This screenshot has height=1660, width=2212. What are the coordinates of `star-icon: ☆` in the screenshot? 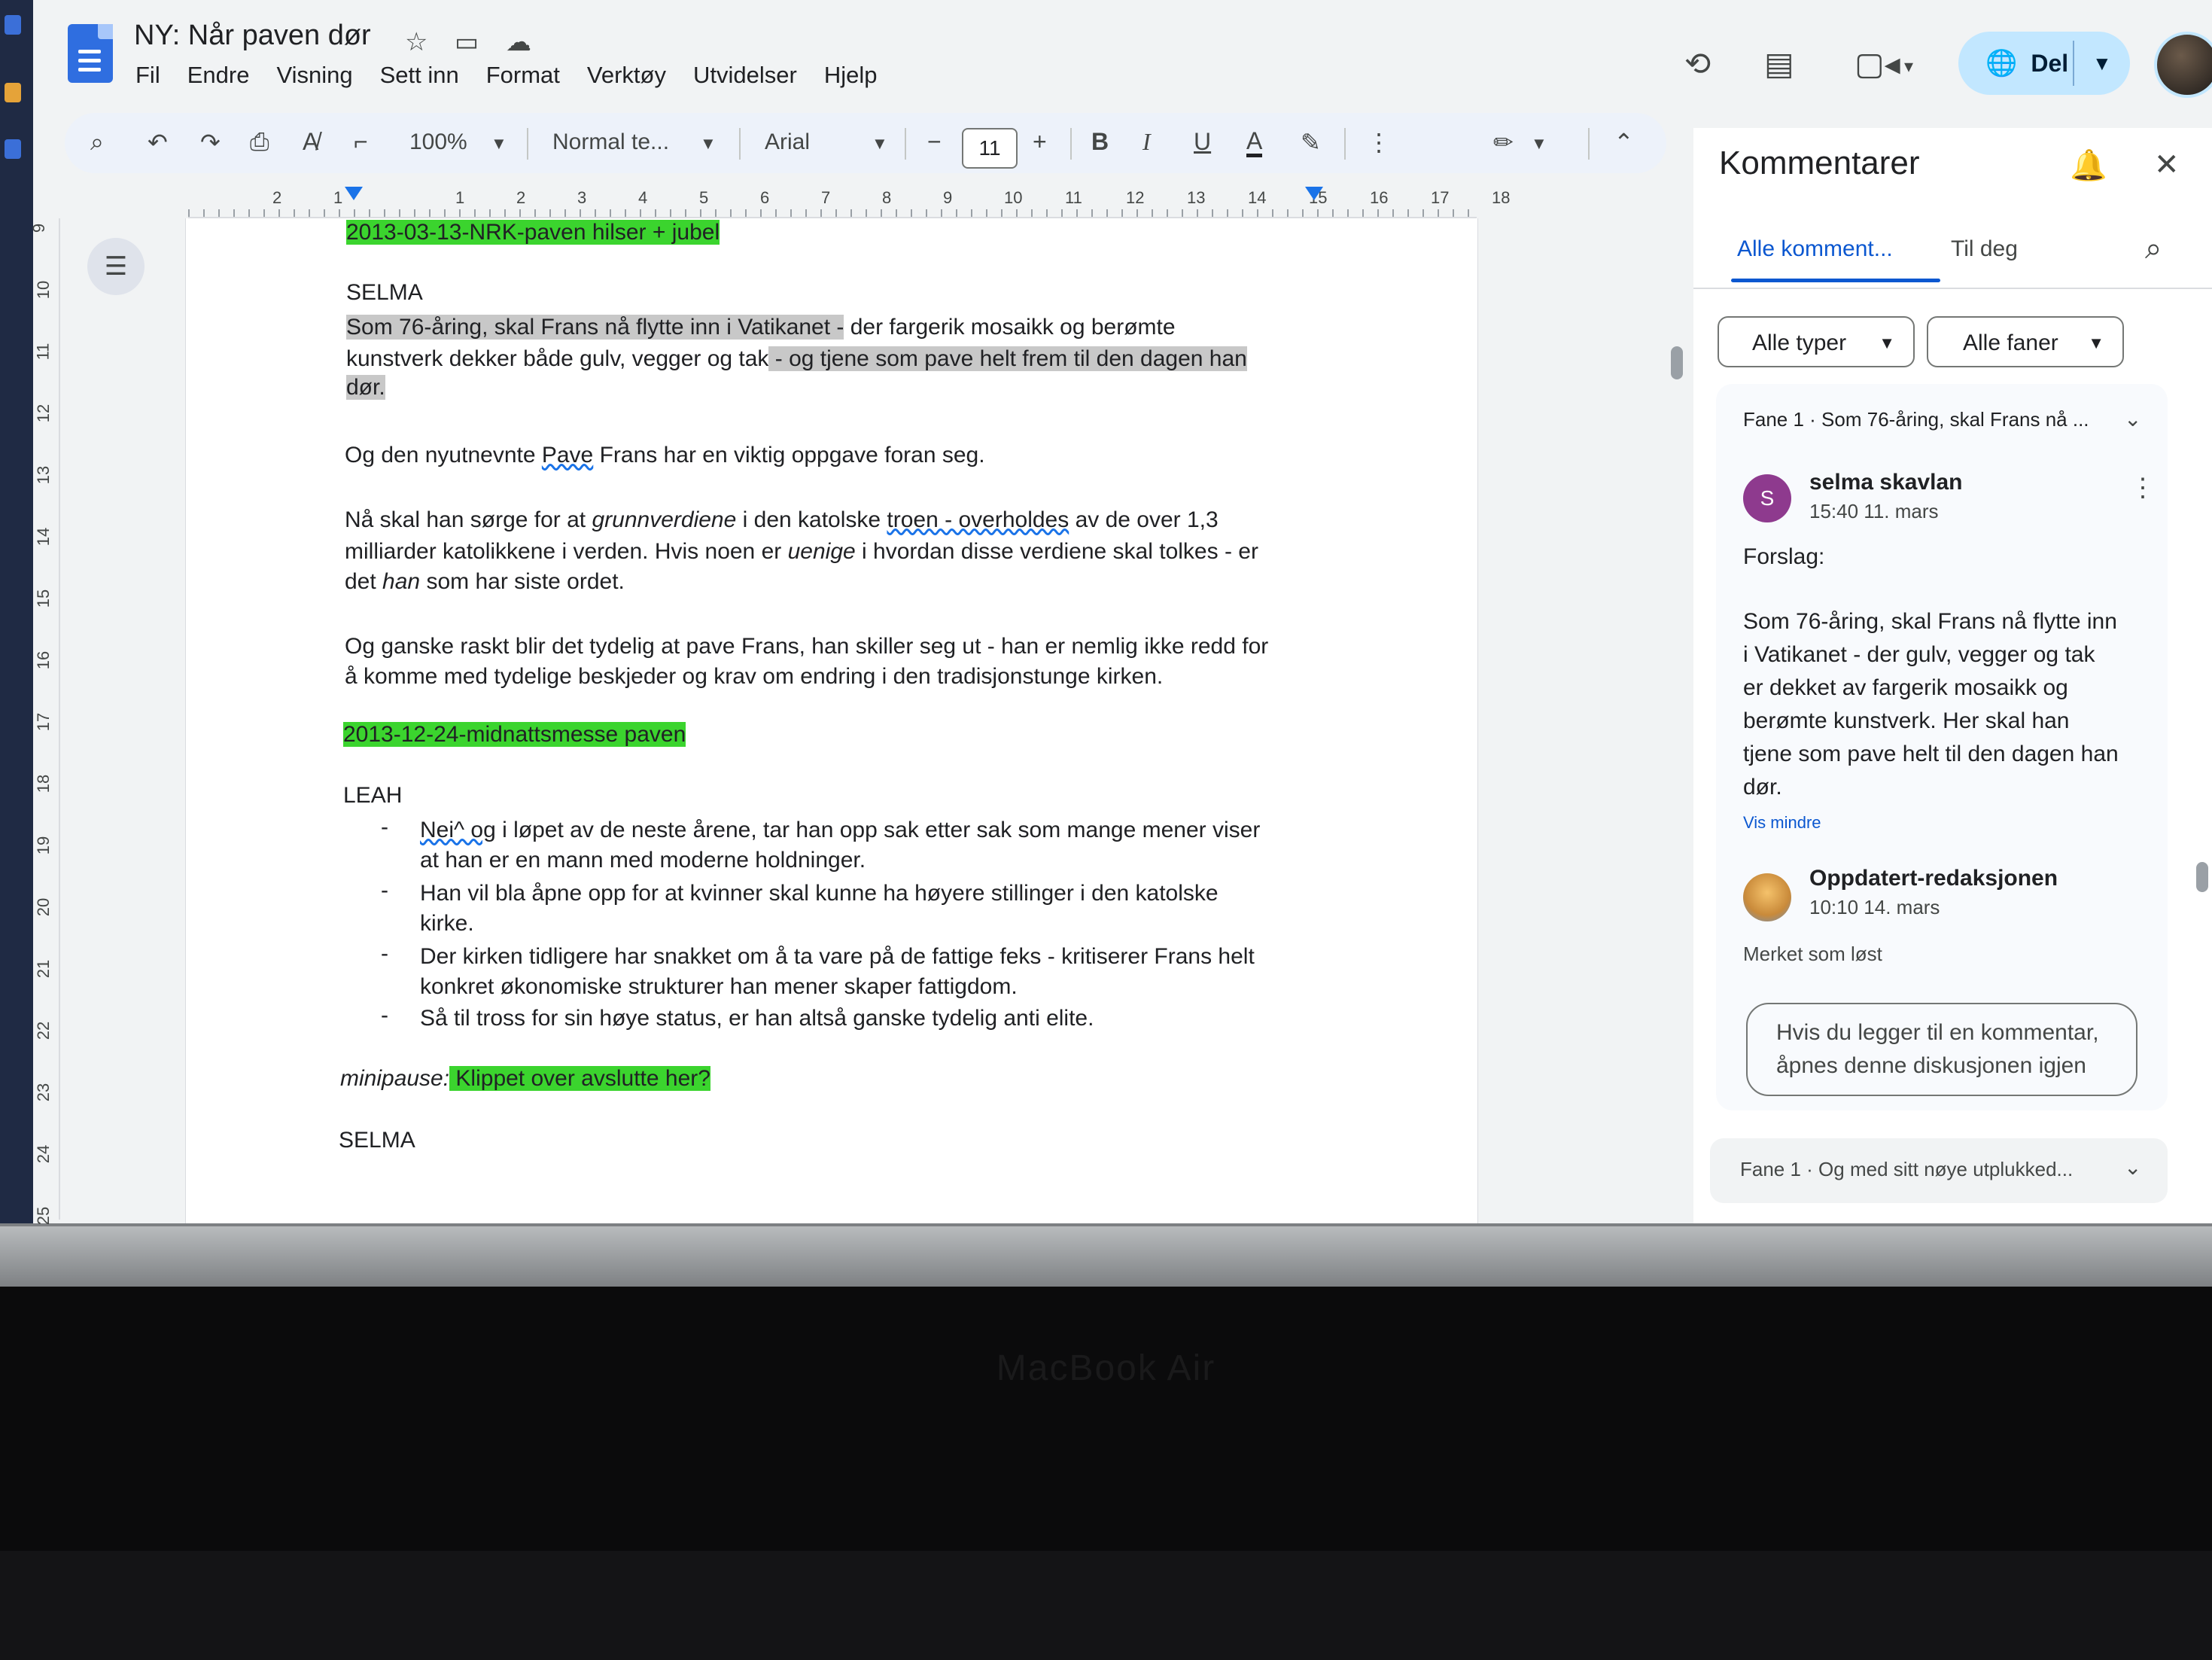 It's located at (416, 42).